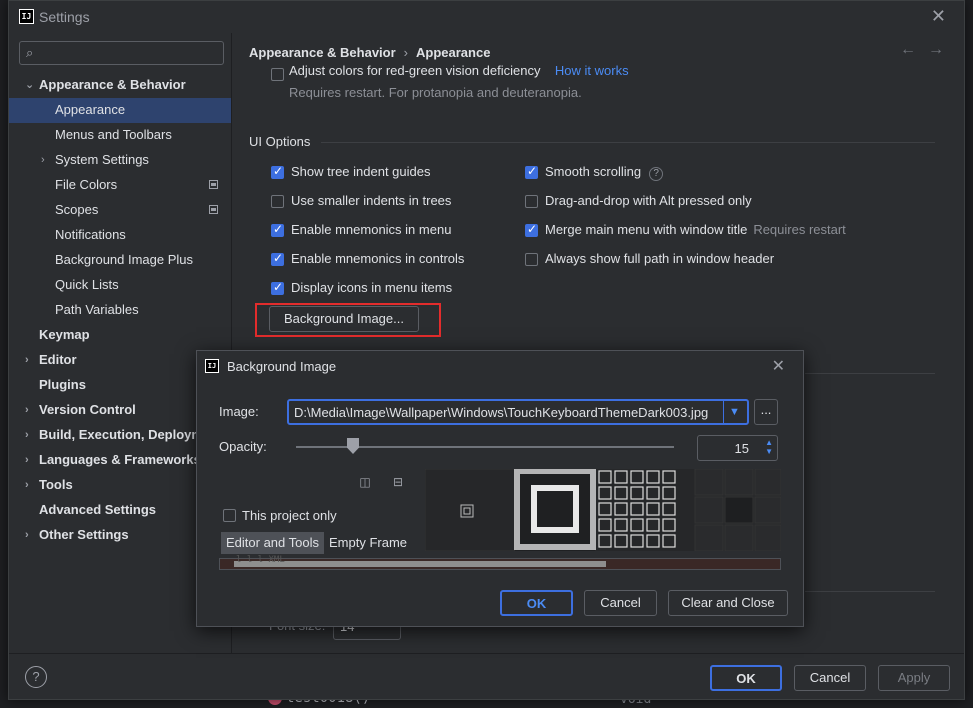 This screenshot has width=973, height=708. Describe the element at coordinates (260, 560) in the screenshot. I see `preview-strip-text: l l l XML` at that location.